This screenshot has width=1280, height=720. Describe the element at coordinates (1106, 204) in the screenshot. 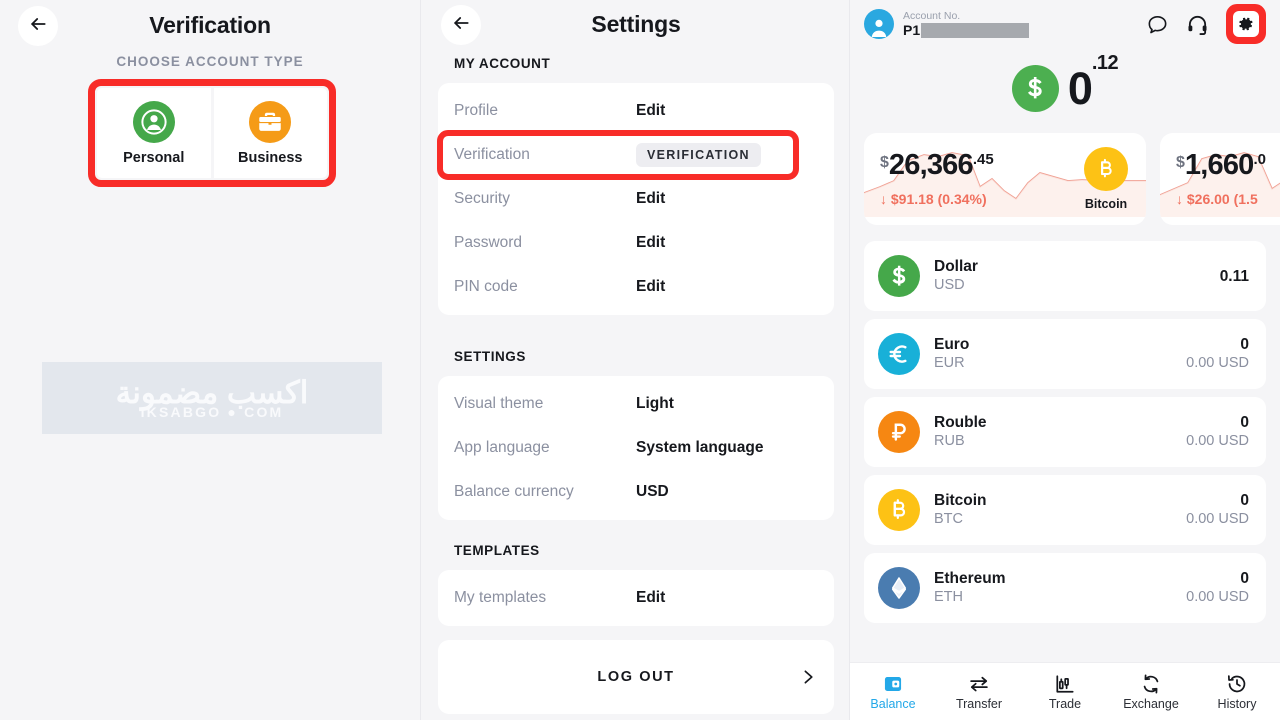

I see `coin-name: Bitcoin` at that location.